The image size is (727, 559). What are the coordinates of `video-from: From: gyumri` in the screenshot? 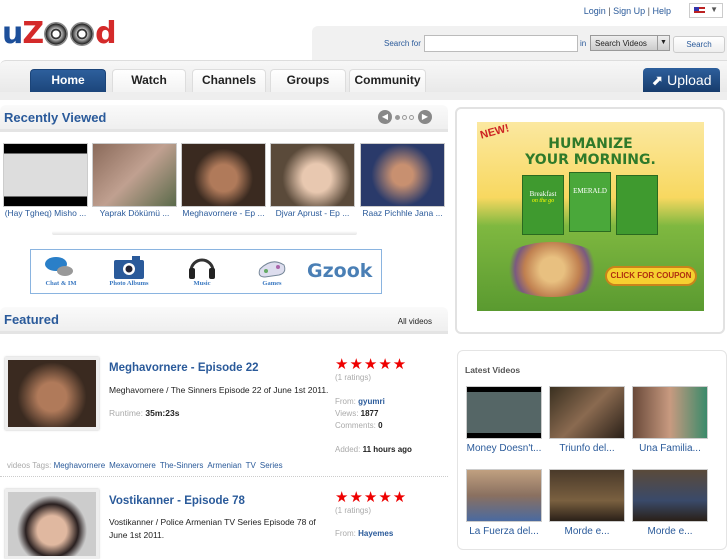 It's located at (360, 401).